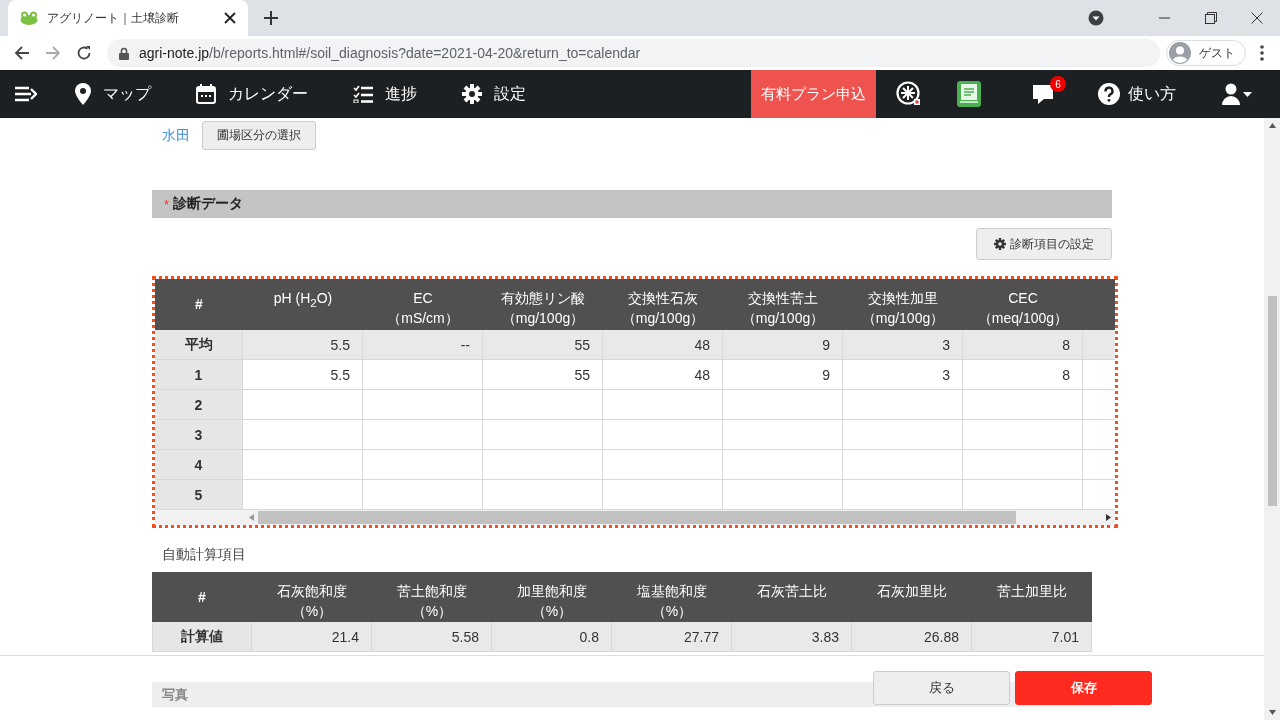 The image size is (1280, 720). I want to click on row-header: 計算値, so click(202, 637).